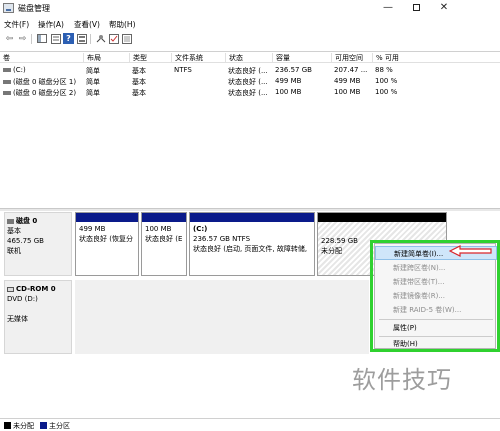  Describe the element at coordinates (250, 39) in the screenshot. I see `toolbar: ⇦ ⇨ ?` at that location.